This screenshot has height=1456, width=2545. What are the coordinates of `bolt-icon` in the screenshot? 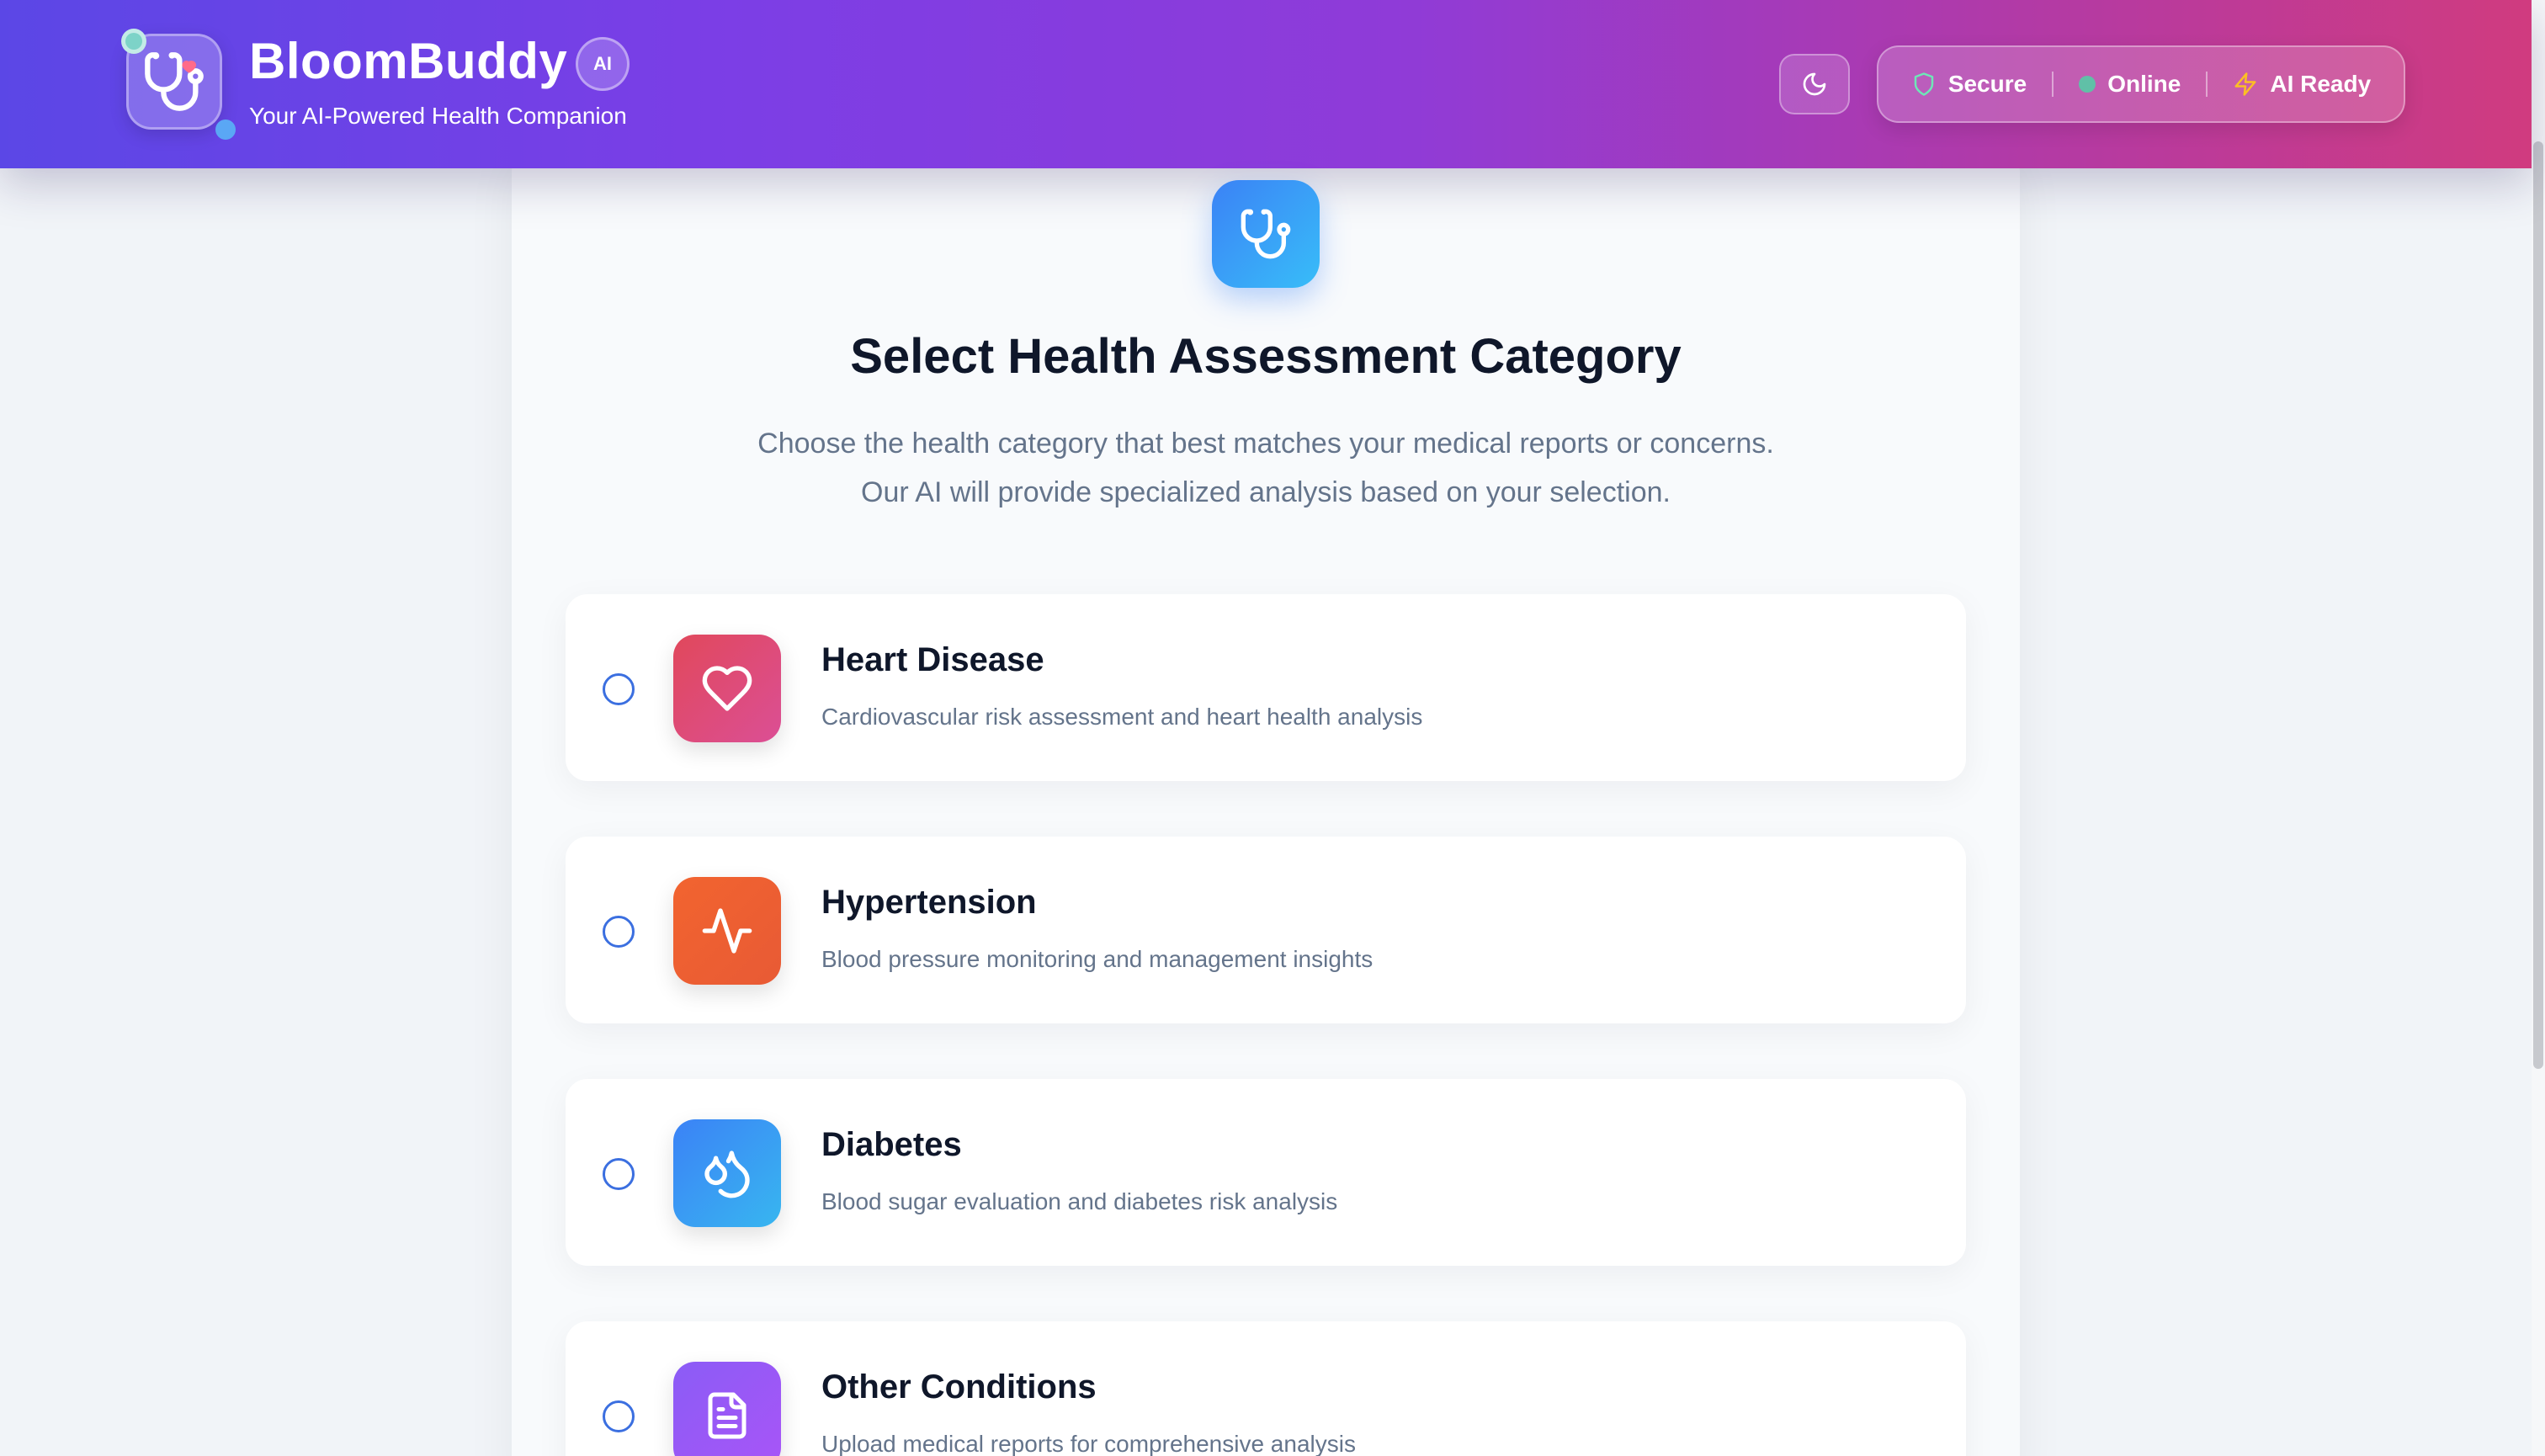 It's located at (2245, 84).